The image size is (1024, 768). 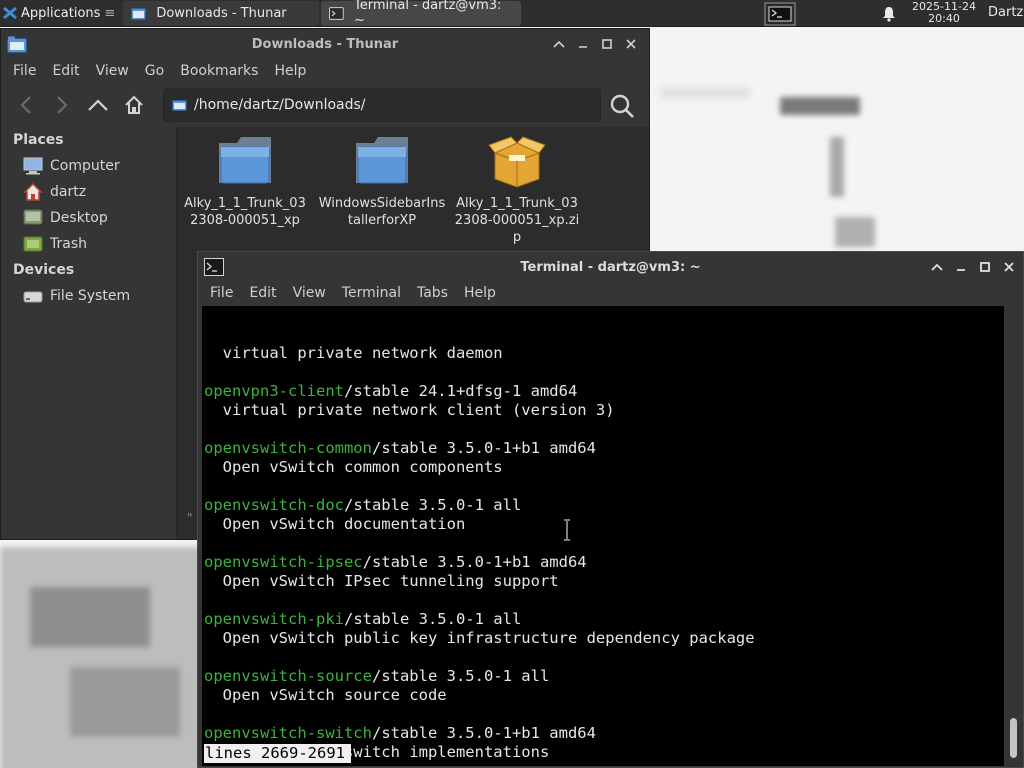 I want to click on file-name-line: tallerforXP, so click(x=382, y=220).